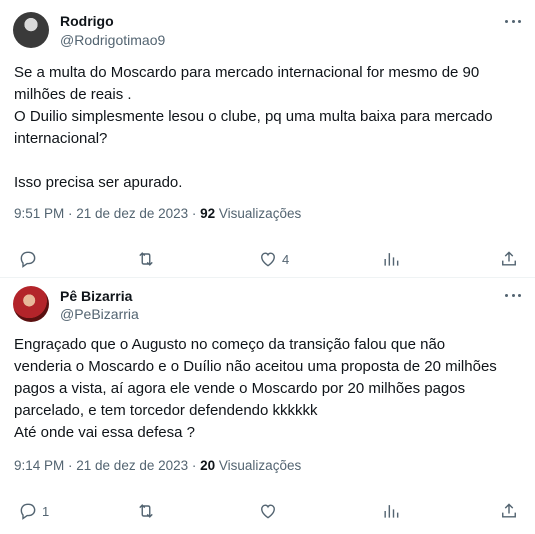  I want to click on author-name: Pê Bizarria, so click(96, 296).